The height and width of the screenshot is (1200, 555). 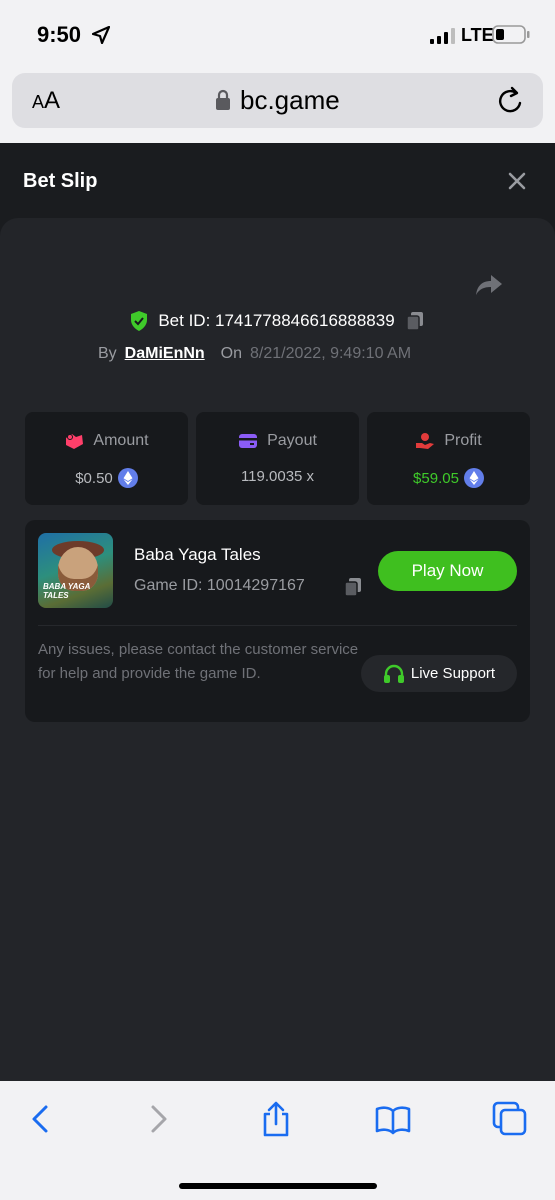 I want to click on bookmarks-icon, so click(x=393, y=1119).